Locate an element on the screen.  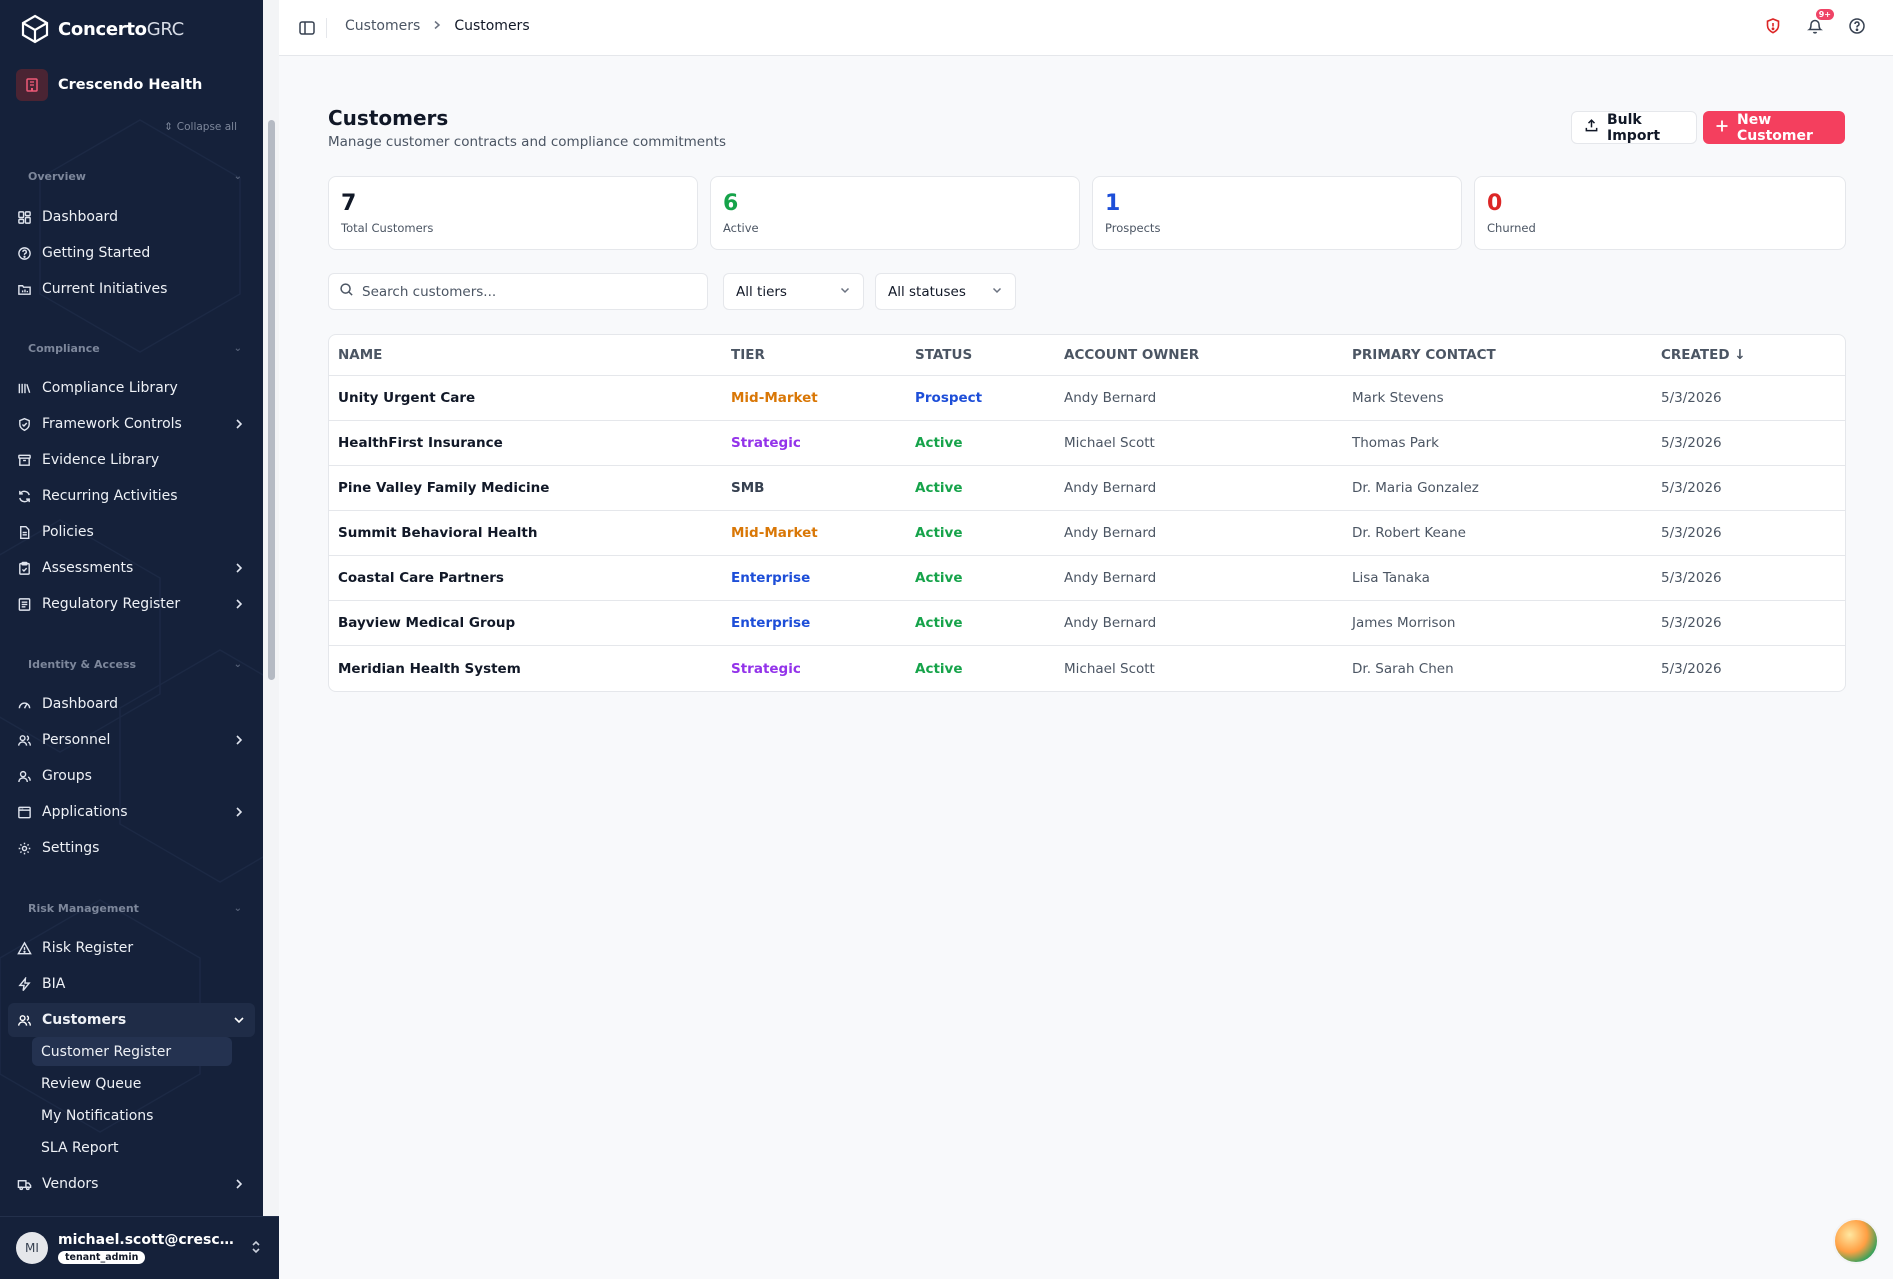
sidebar-subitem-customer-register: Customer Register is located at coordinates (132, 1051).